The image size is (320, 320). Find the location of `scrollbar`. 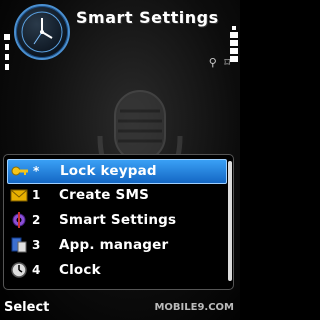

scrollbar is located at coordinates (230, 221).